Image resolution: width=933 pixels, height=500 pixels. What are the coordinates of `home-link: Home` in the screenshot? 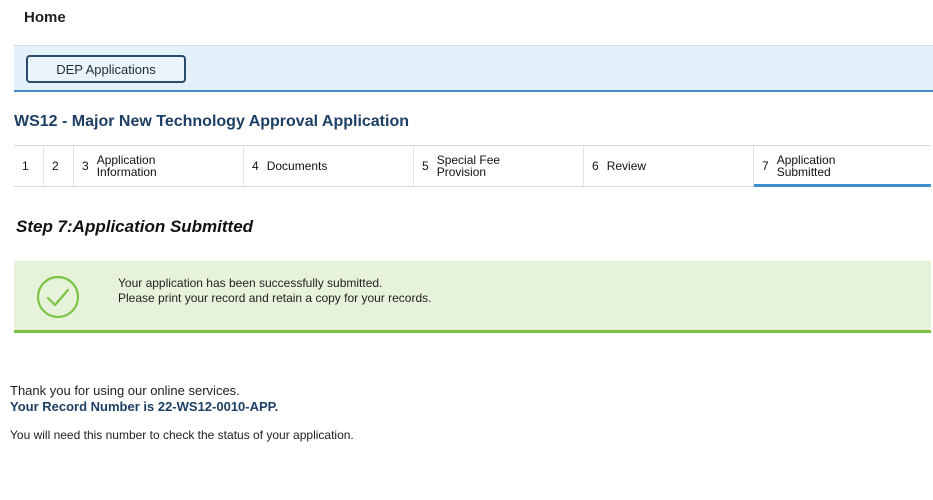 It's located at (45, 17).